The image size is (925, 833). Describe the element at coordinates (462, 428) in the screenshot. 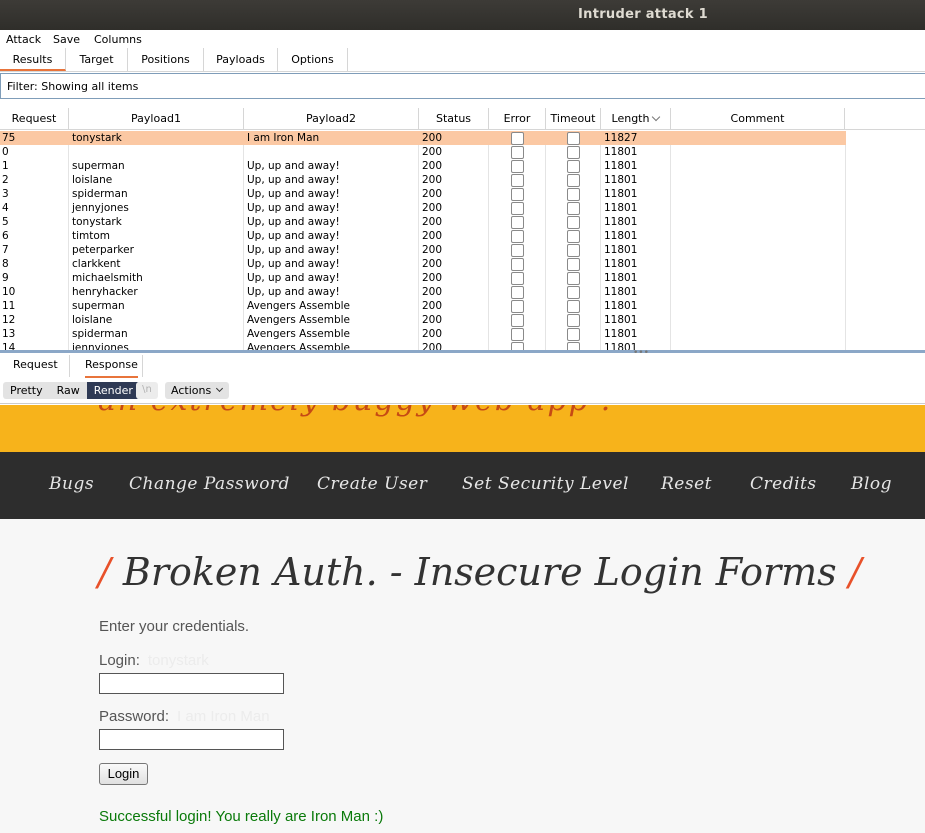

I see `site-banner: an extremely buggy web app !` at that location.